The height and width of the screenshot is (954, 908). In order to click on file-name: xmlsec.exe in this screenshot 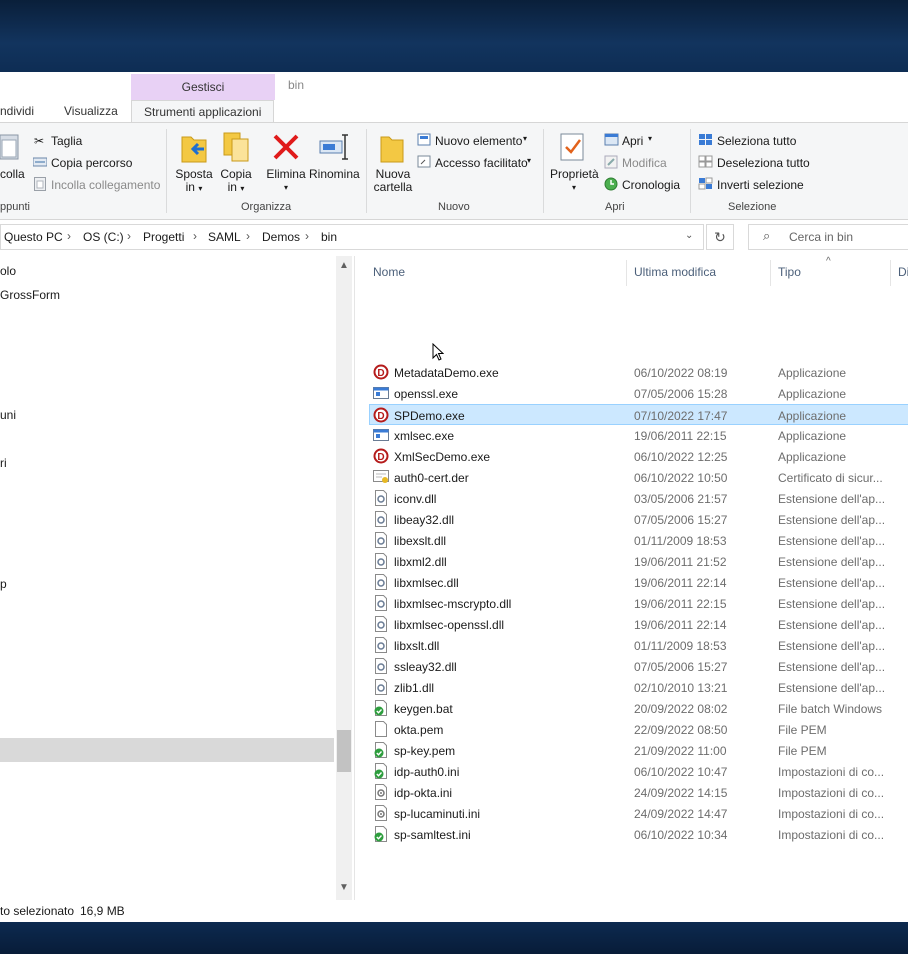, I will do `click(424, 436)`.